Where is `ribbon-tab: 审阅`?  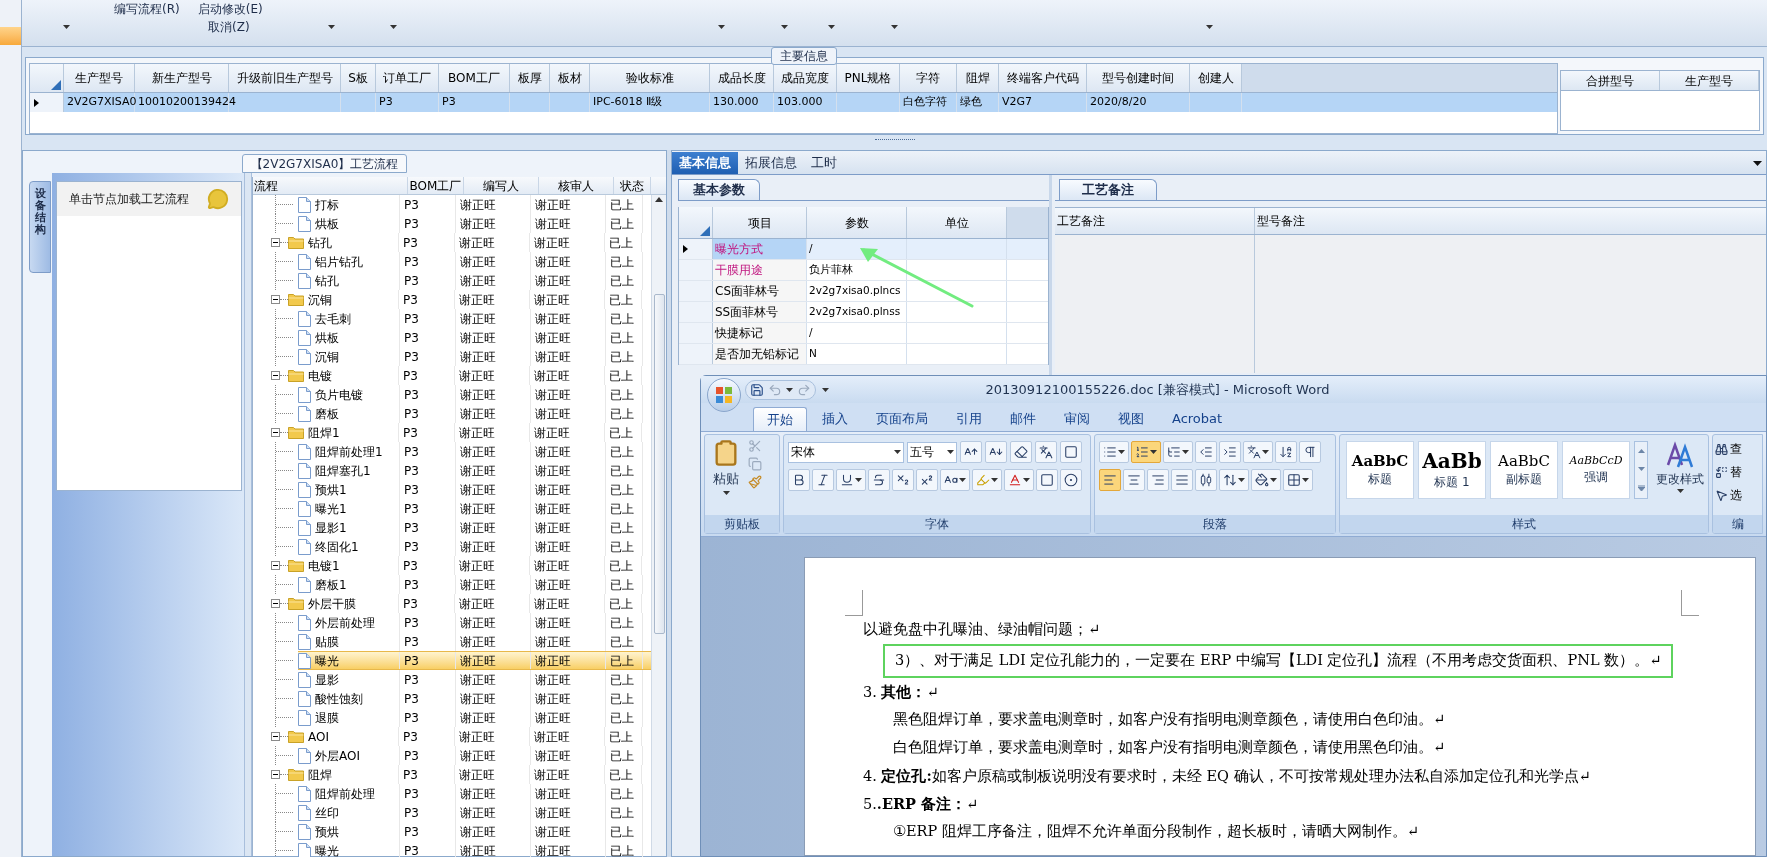
ribbon-tab: 审阅 is located at coordinates (1077, 419).